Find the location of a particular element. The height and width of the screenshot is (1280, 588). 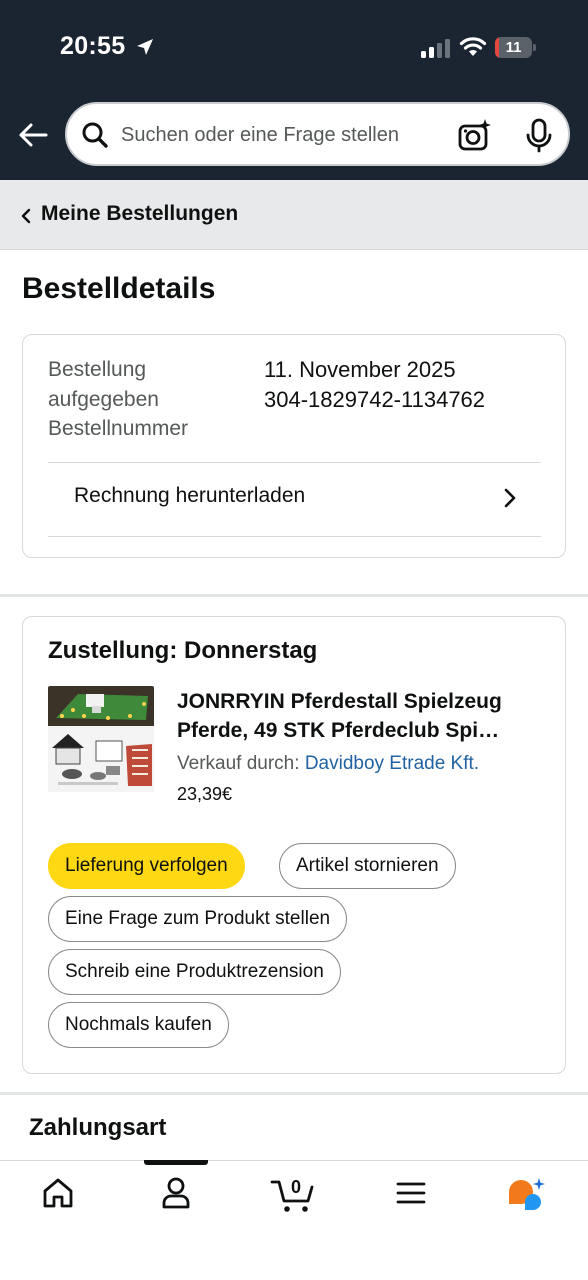

status-time: 20:55 is located at coordinates (93, 46).